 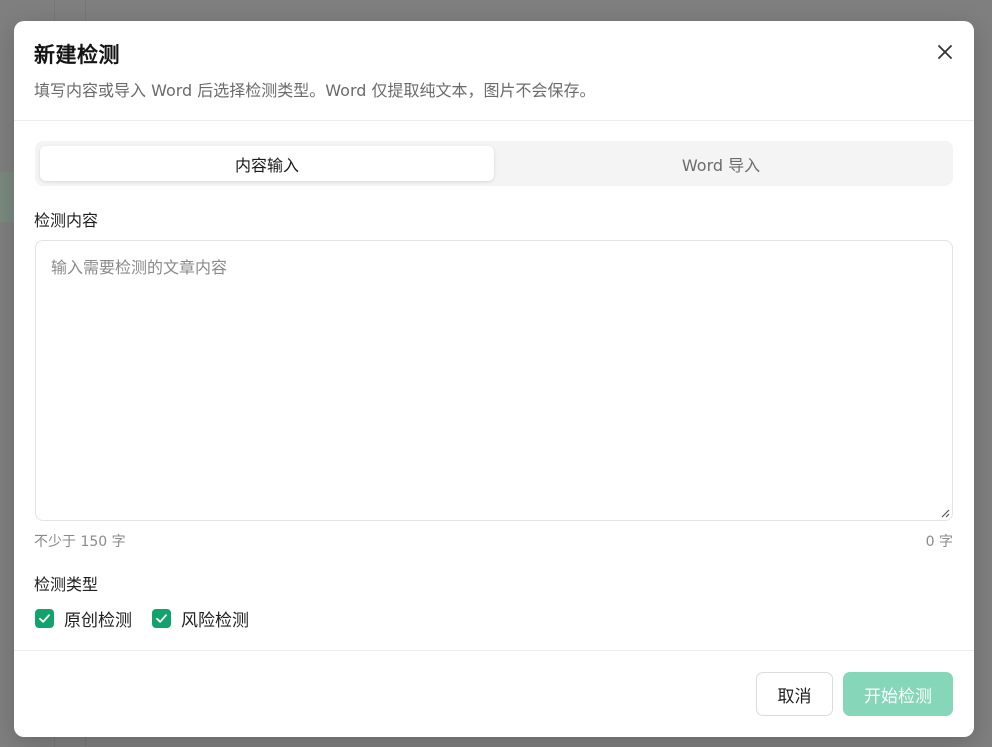 What do you see at coordinates (315, 90) in the screenshot?
I see `dialog-subtitle: 填写内容或导入 Word 后选择检测类型。Word 仅提取纯文本，图片不会保存。` at bounding box center [315, 90].